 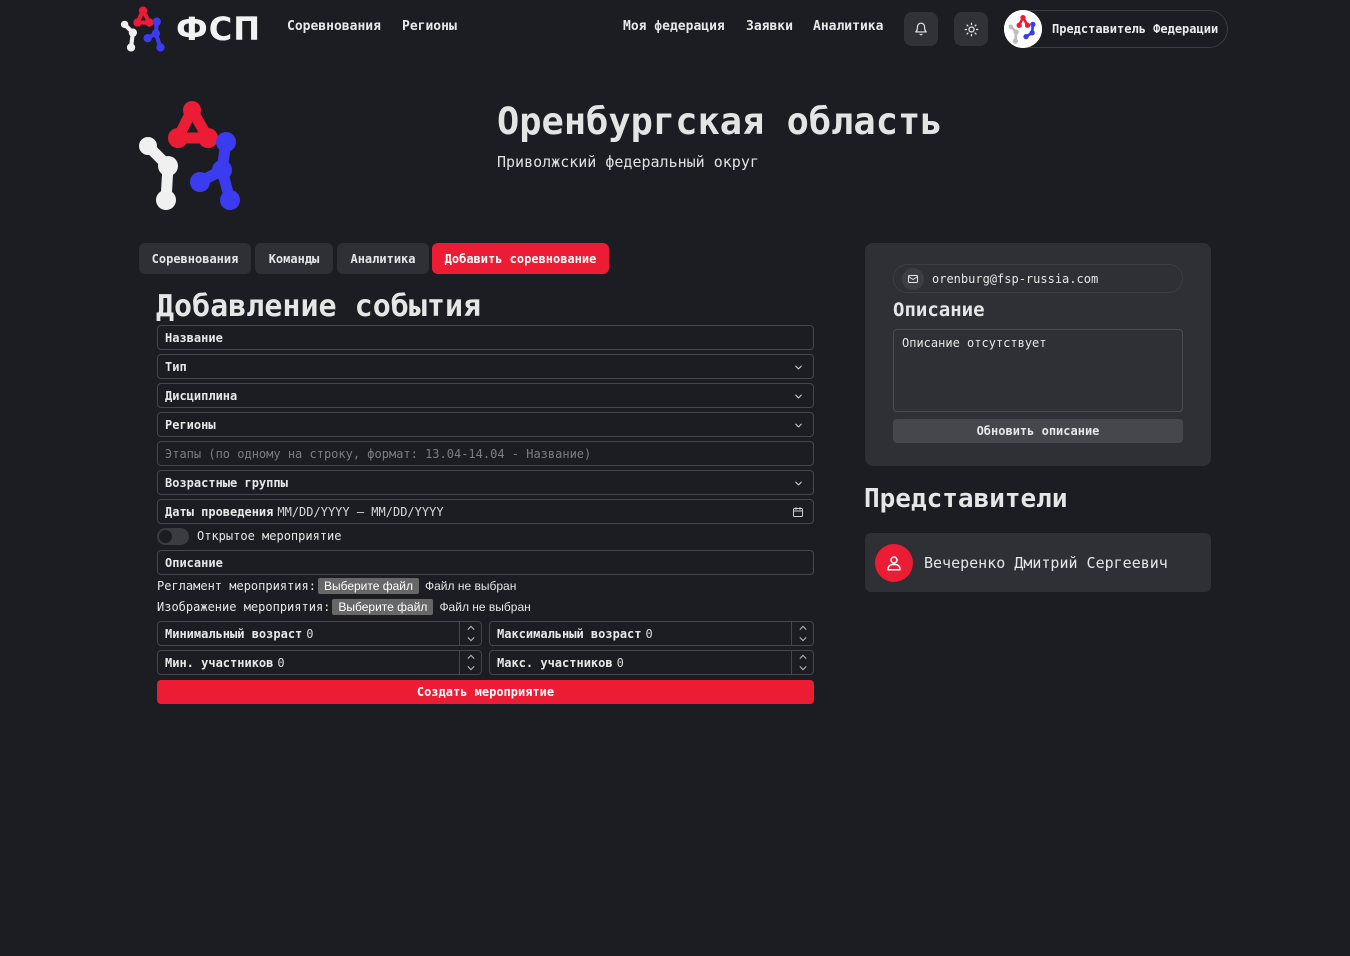 I want to click on brand-logo: ФСП, so click(x=190, y=29).